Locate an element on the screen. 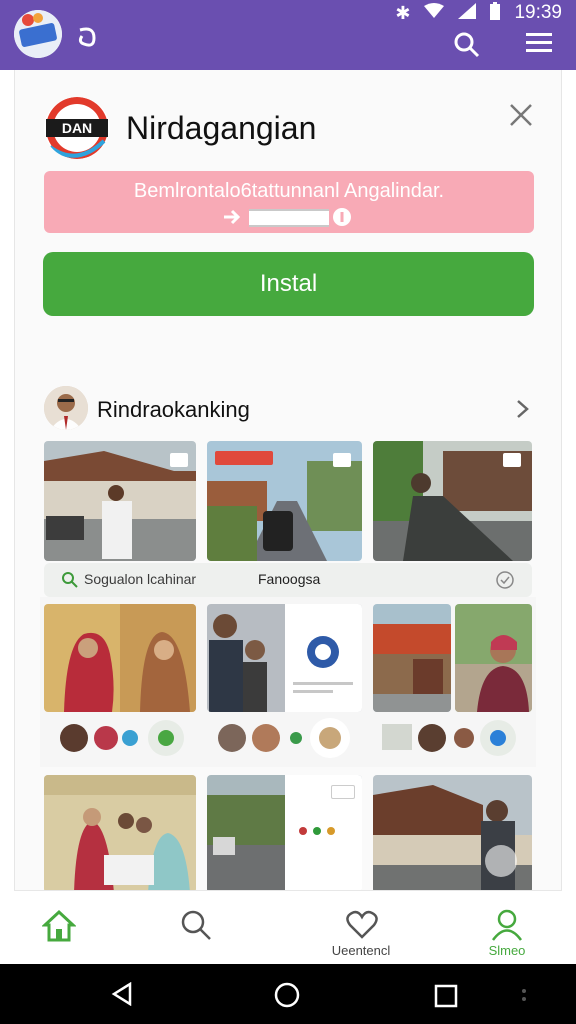 This screenshot has height=1024, width=576. photo-men is located at coordinates (284, 658).